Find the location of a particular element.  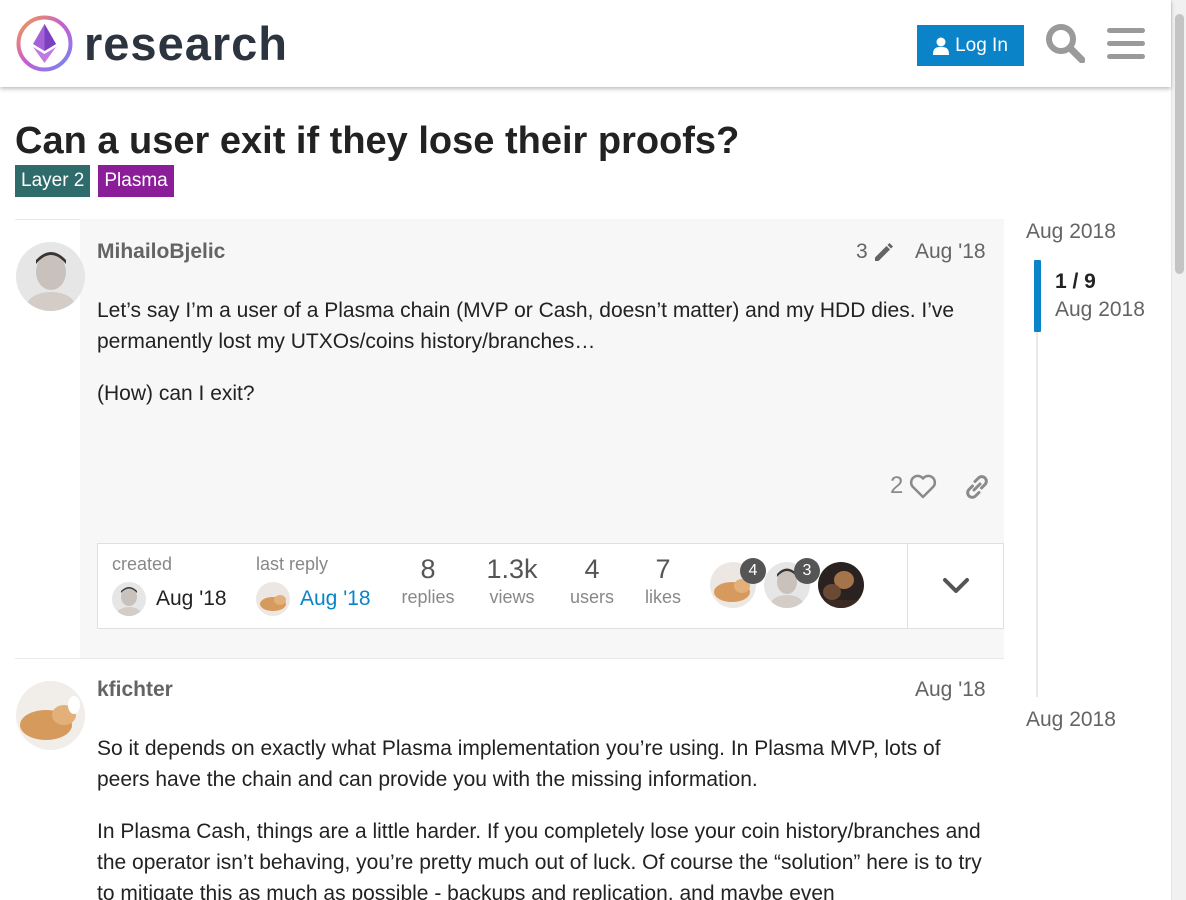

post-username: kfichter is located at coordinates (135, 690).